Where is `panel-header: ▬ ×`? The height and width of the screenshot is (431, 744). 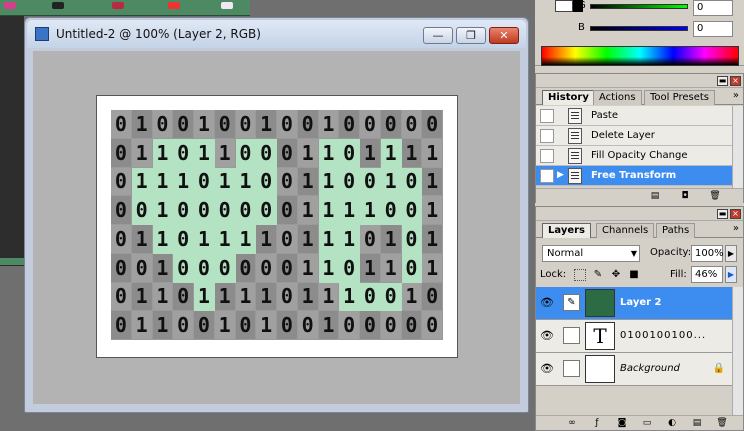 panel-header: ▬ × is located at coordinates (639, 81).